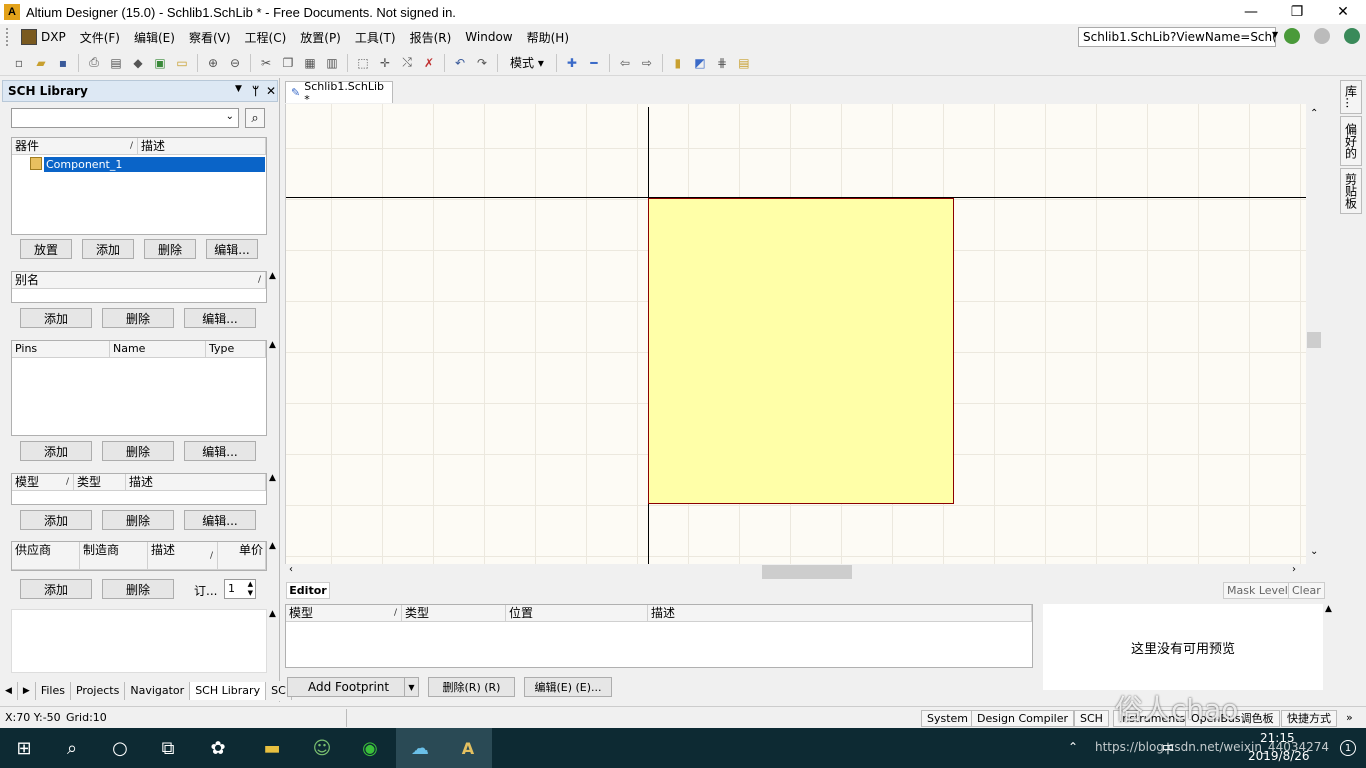 Image resolution: width=1366 pixels, height=768 pixels. I want to click on cut-icon: ✂, so click(266, 63).